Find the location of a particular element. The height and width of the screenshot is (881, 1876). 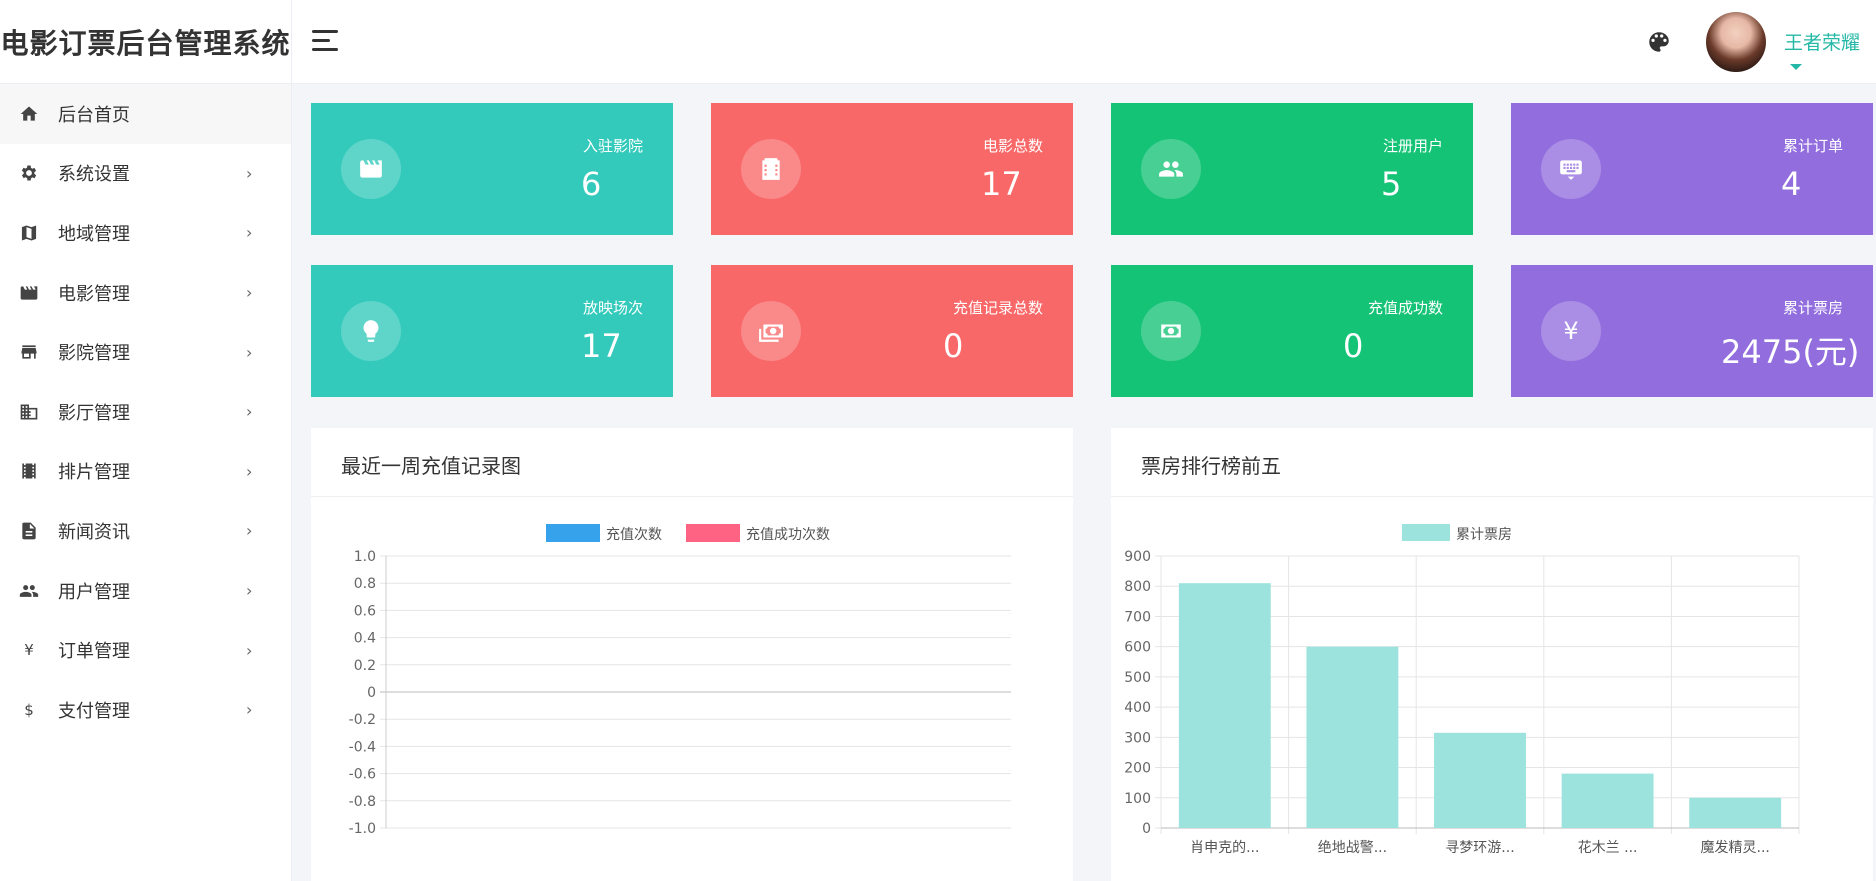

film-strip-icon is located at coordinates (29, 471).